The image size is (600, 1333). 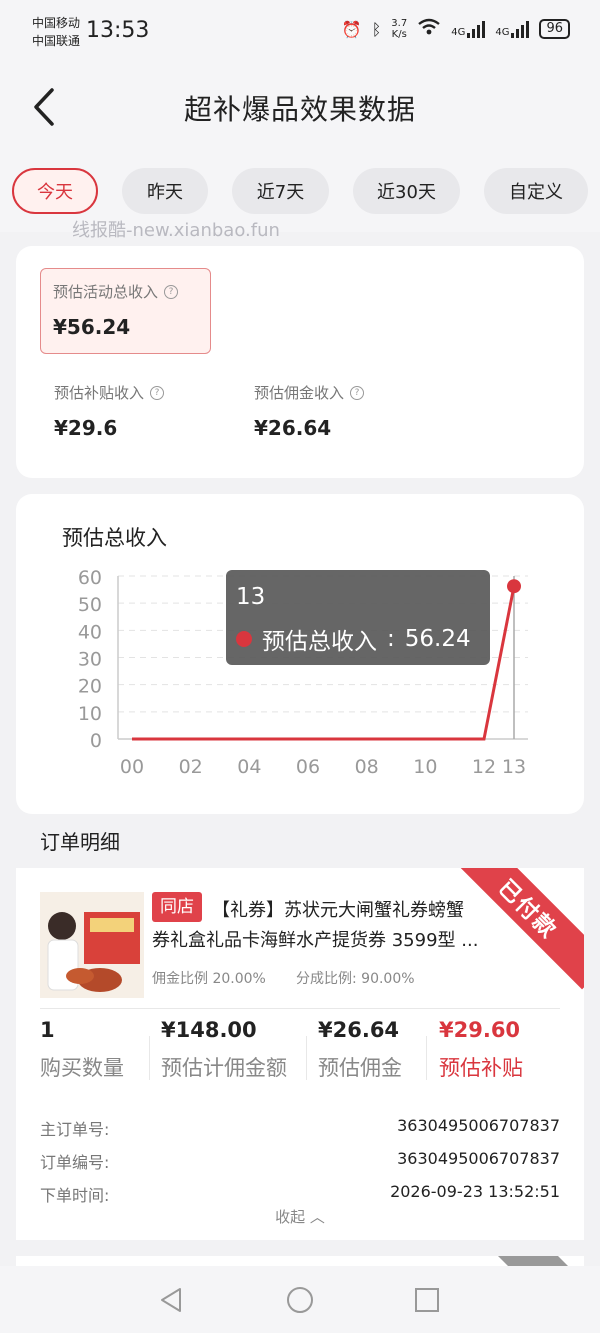 I want to click on tab-today: 今天, so click(x=55, y=191).